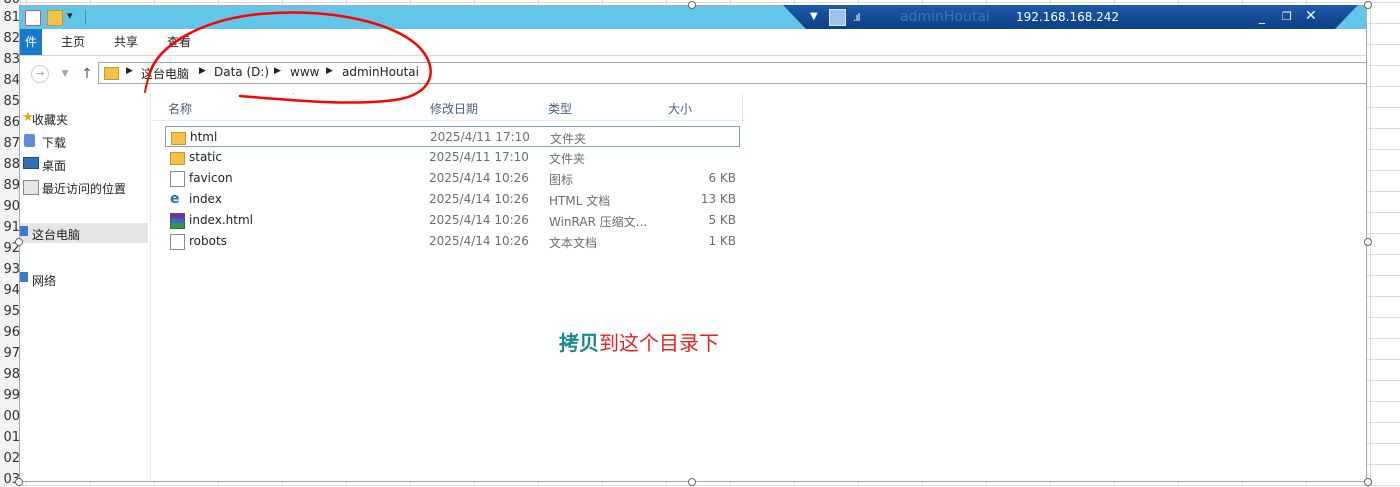 The width and height of the screenshot is (1400, 487). What do you see at coordinates (579, 343) in the screenshot?
I see `annotation-copy-text: 拷贝` at bounding box center [579, 343].